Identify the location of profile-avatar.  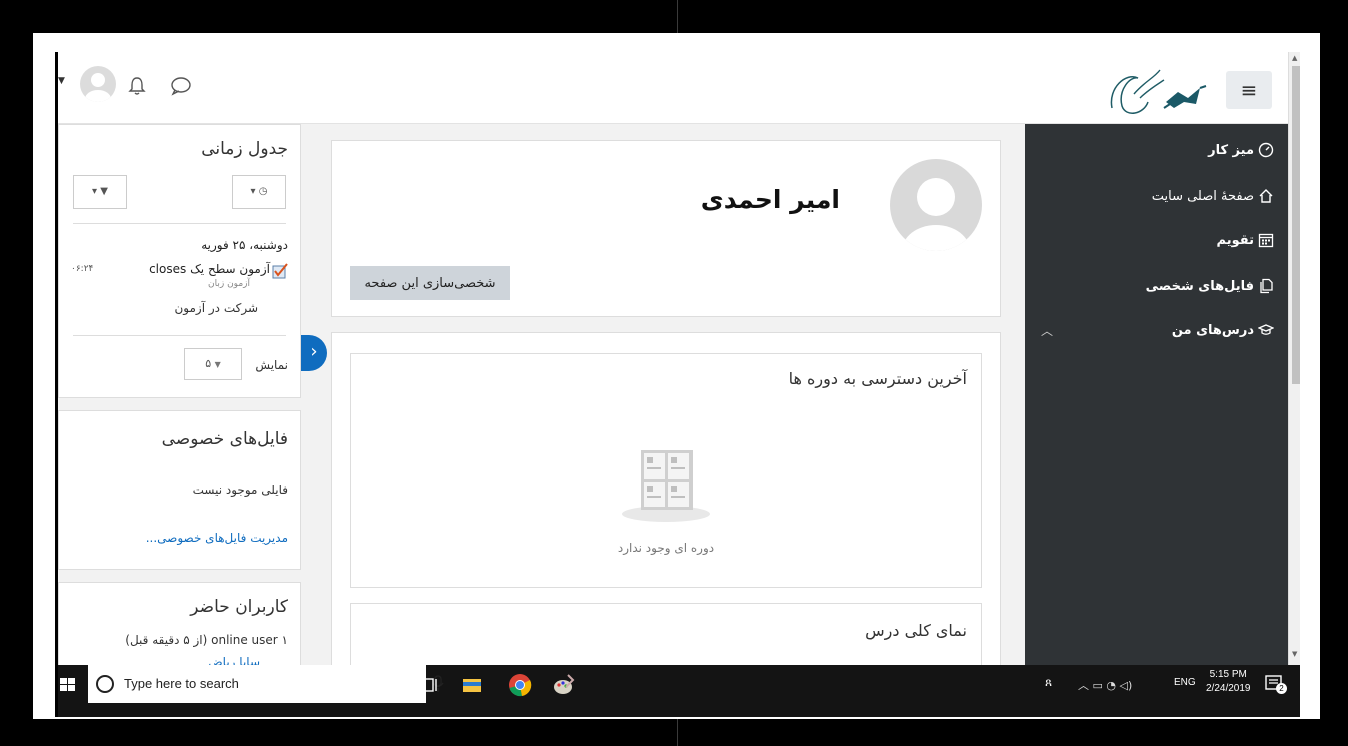
(936, 205).